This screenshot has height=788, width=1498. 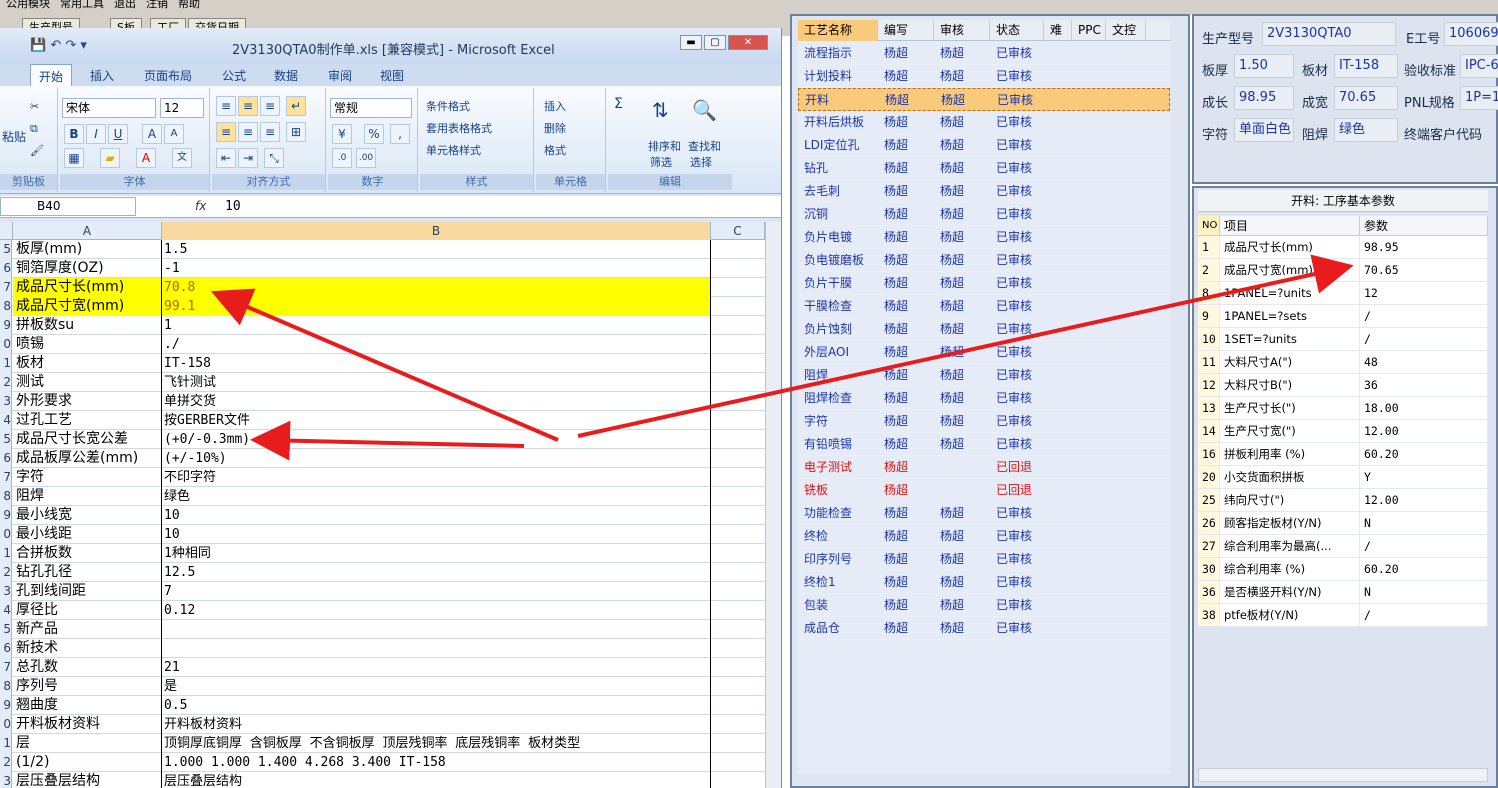 What do you see at coordinates (233, 206) in the screenshot?
I see `formula-input: 10` at bounding box center [233, 206].